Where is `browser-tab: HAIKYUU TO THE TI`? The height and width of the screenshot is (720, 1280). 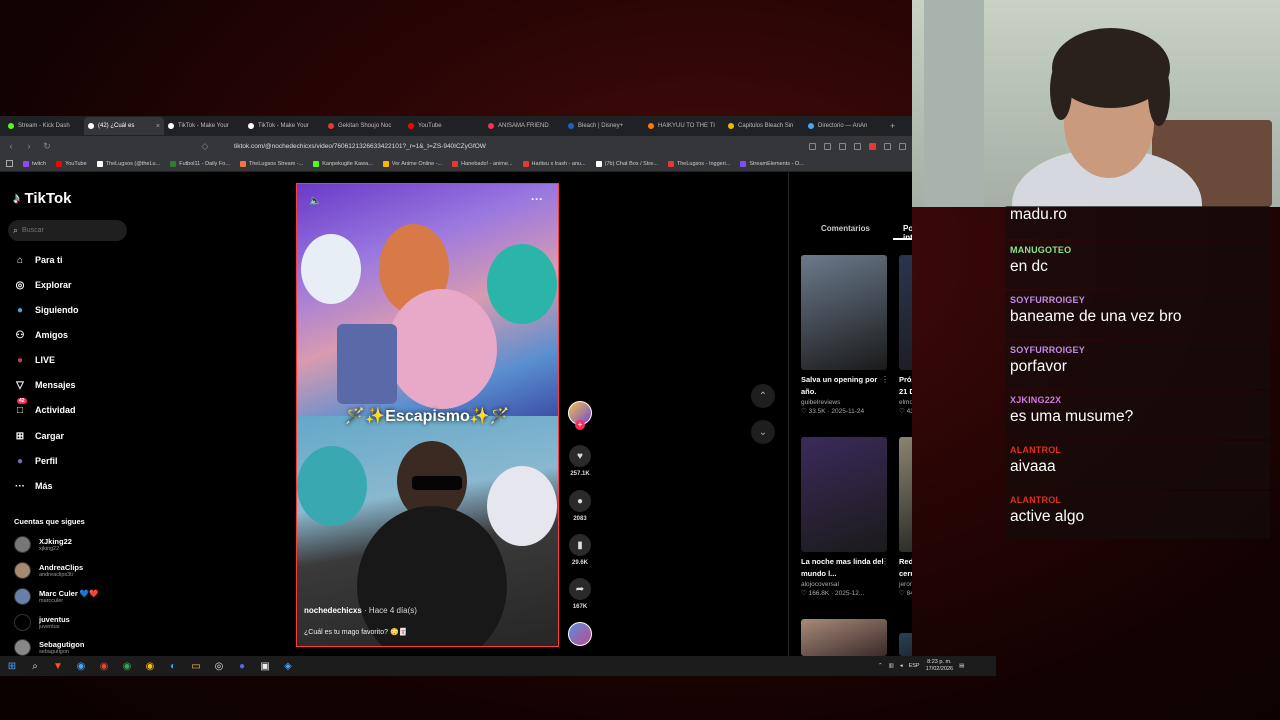 browser-tab: HAIKYUU TO THE TI is located at coordinates (684, 126).